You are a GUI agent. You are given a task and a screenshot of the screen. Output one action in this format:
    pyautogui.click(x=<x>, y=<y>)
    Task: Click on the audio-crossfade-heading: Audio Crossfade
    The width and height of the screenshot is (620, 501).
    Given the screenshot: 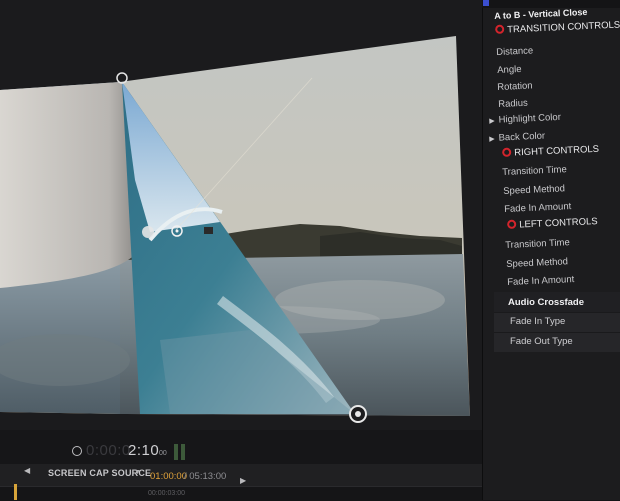 What is the action you would take?
    pyautogui.click(x=546, y=302)
    